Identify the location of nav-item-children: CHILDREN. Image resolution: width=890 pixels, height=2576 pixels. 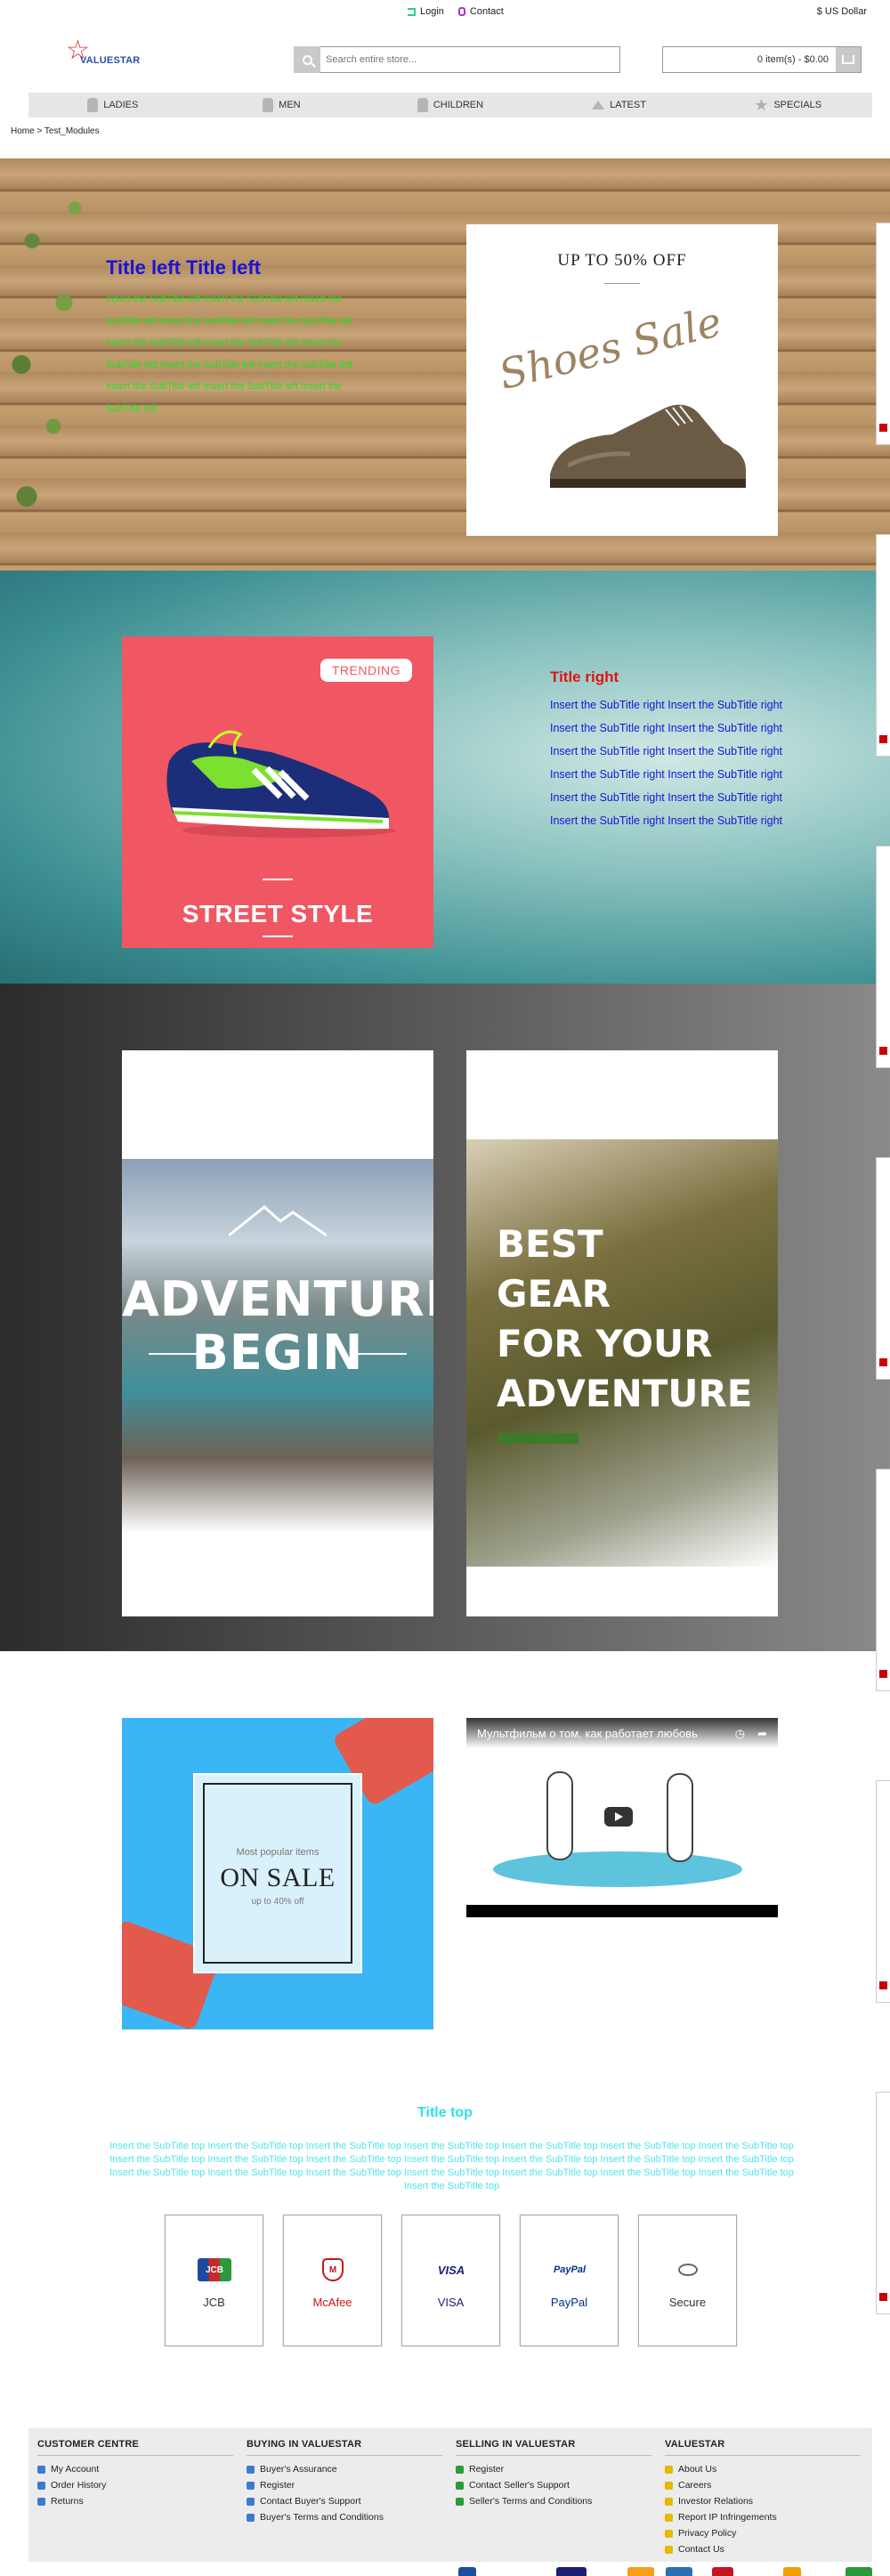
(451, 105).